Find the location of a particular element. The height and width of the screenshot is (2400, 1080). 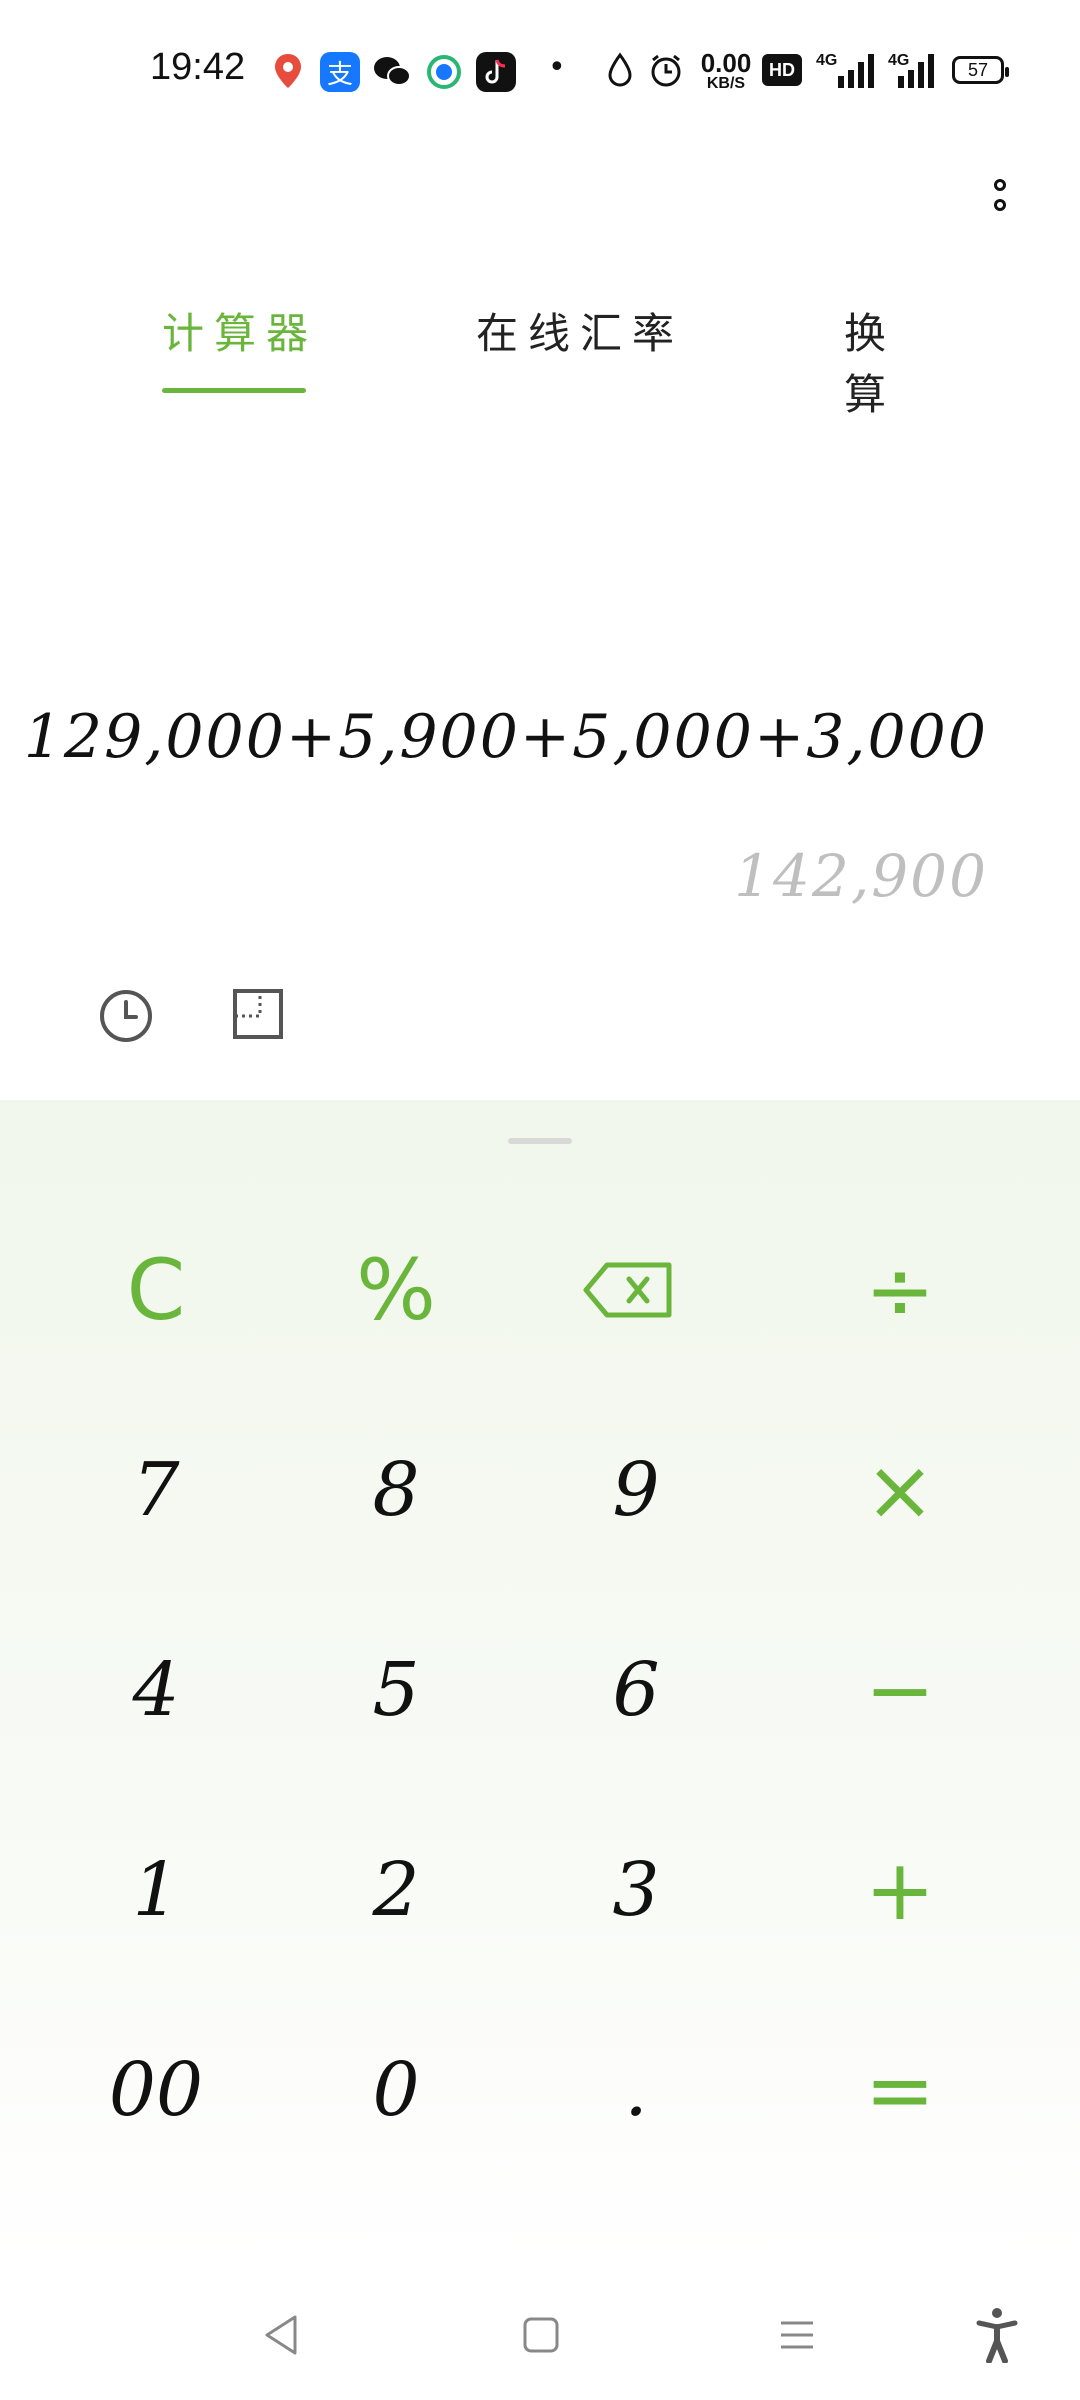

accessibility-button is located at coordinates (997, 2335).